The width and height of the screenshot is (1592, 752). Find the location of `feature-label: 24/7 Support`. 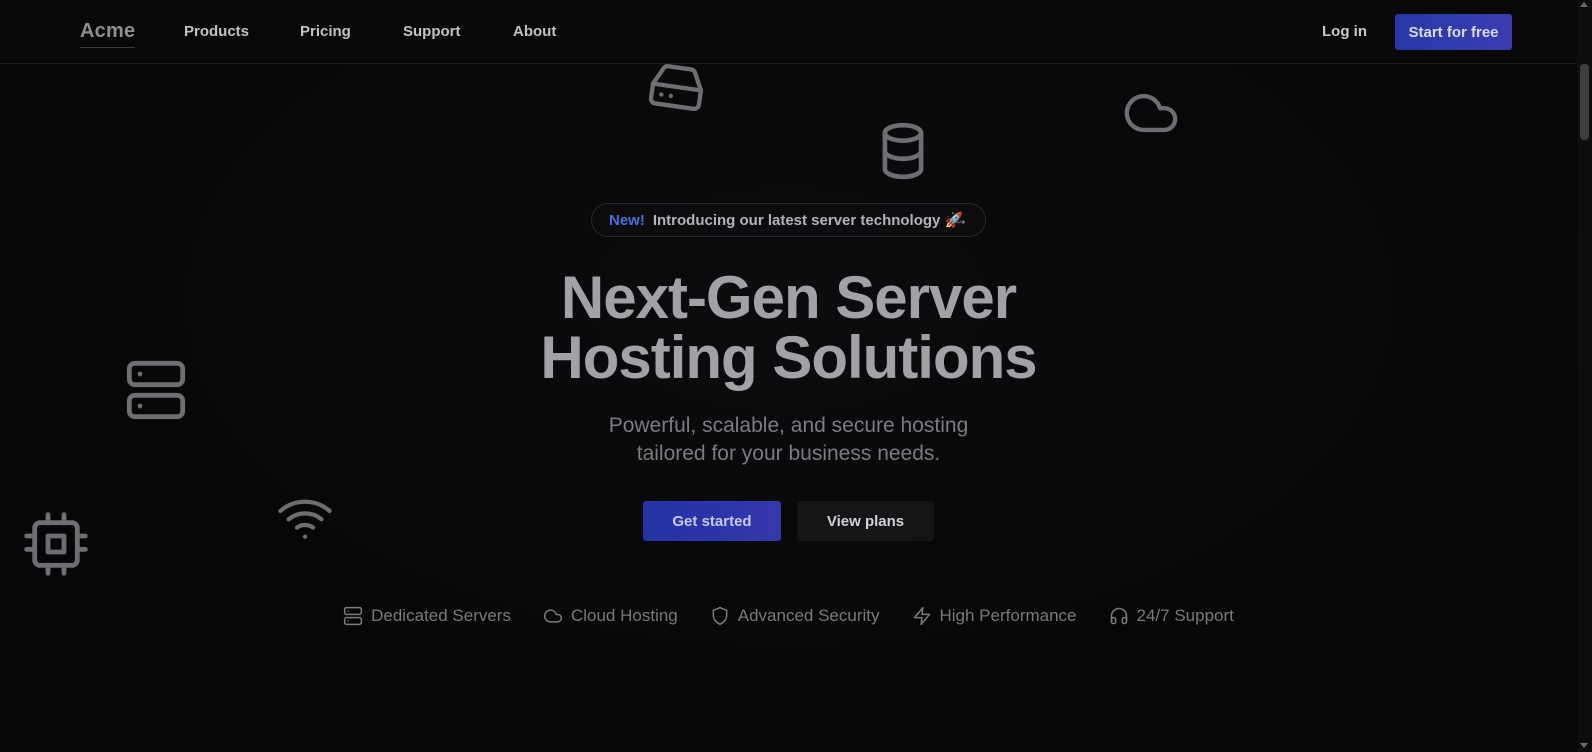

feature-label: 24/7 Support is located at coordinates (1185, 615).